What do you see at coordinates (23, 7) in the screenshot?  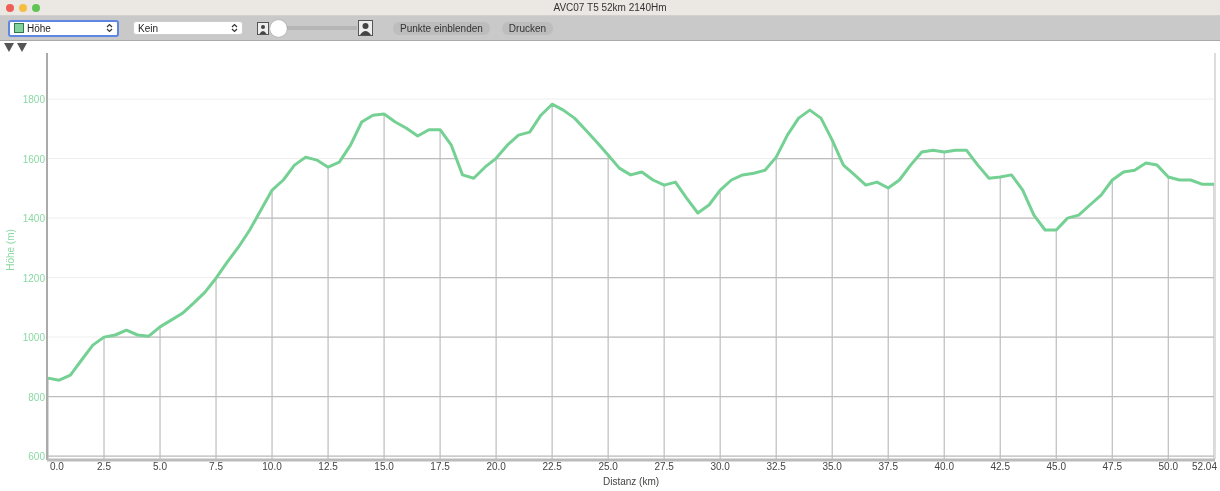 I see `minimize-button` at bounding box center [23, 7].